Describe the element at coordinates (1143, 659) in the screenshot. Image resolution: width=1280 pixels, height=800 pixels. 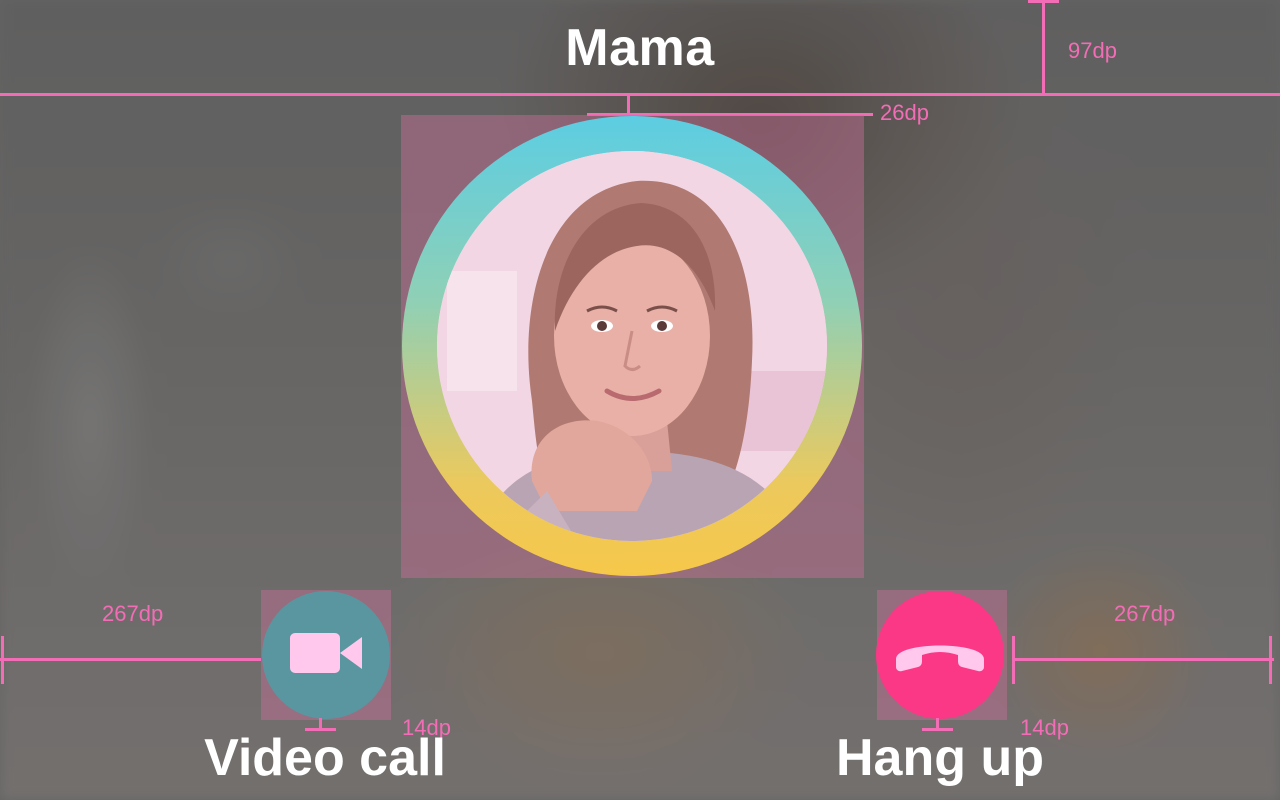
I see `right-guide-line` at that location.